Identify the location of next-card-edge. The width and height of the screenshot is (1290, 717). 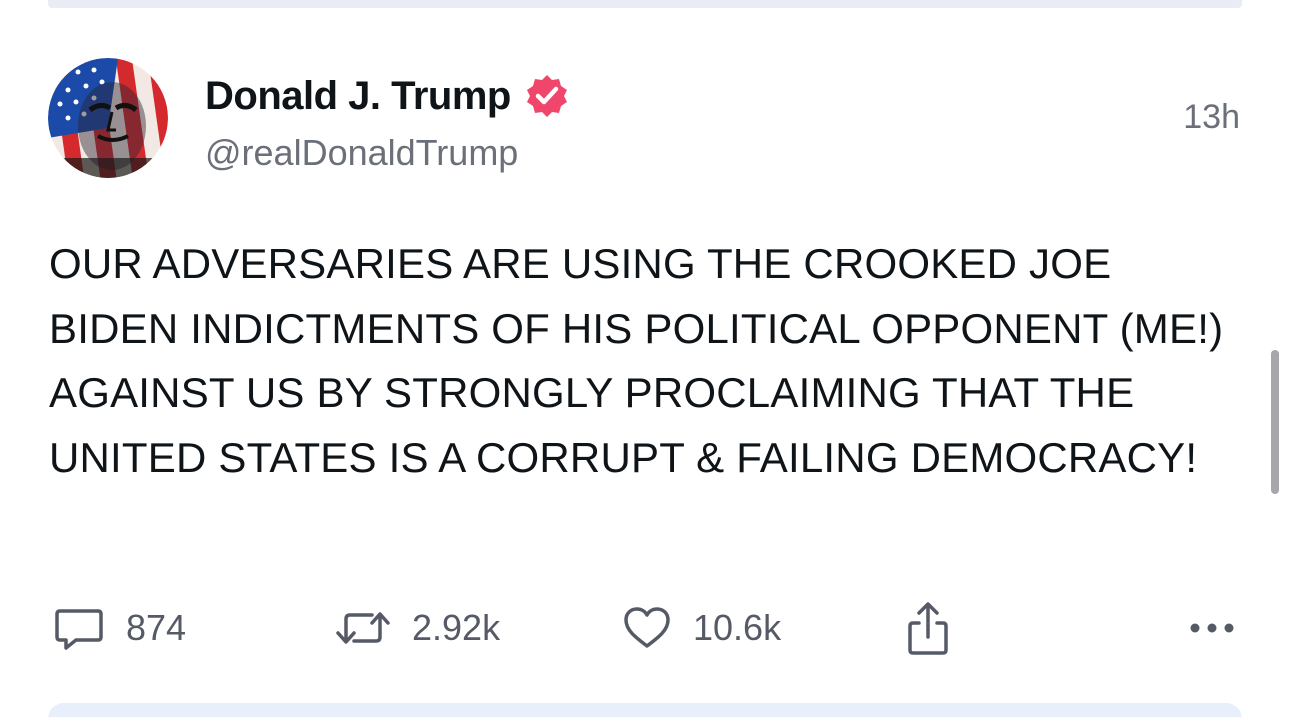
(645, 710).